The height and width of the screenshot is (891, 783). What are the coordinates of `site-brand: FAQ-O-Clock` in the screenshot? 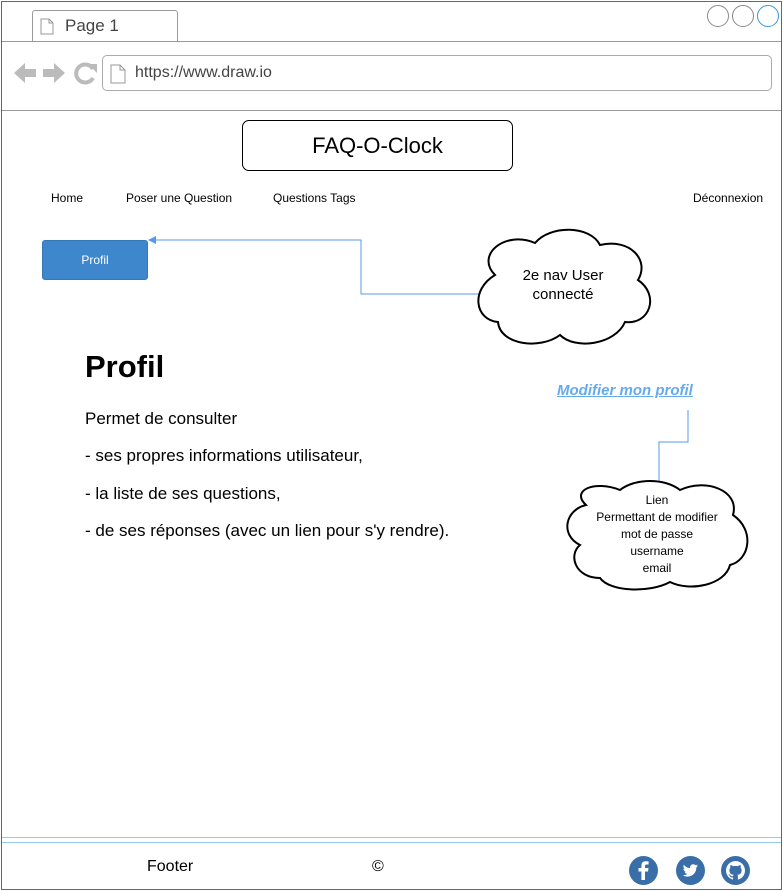 It's located at (377, 145).